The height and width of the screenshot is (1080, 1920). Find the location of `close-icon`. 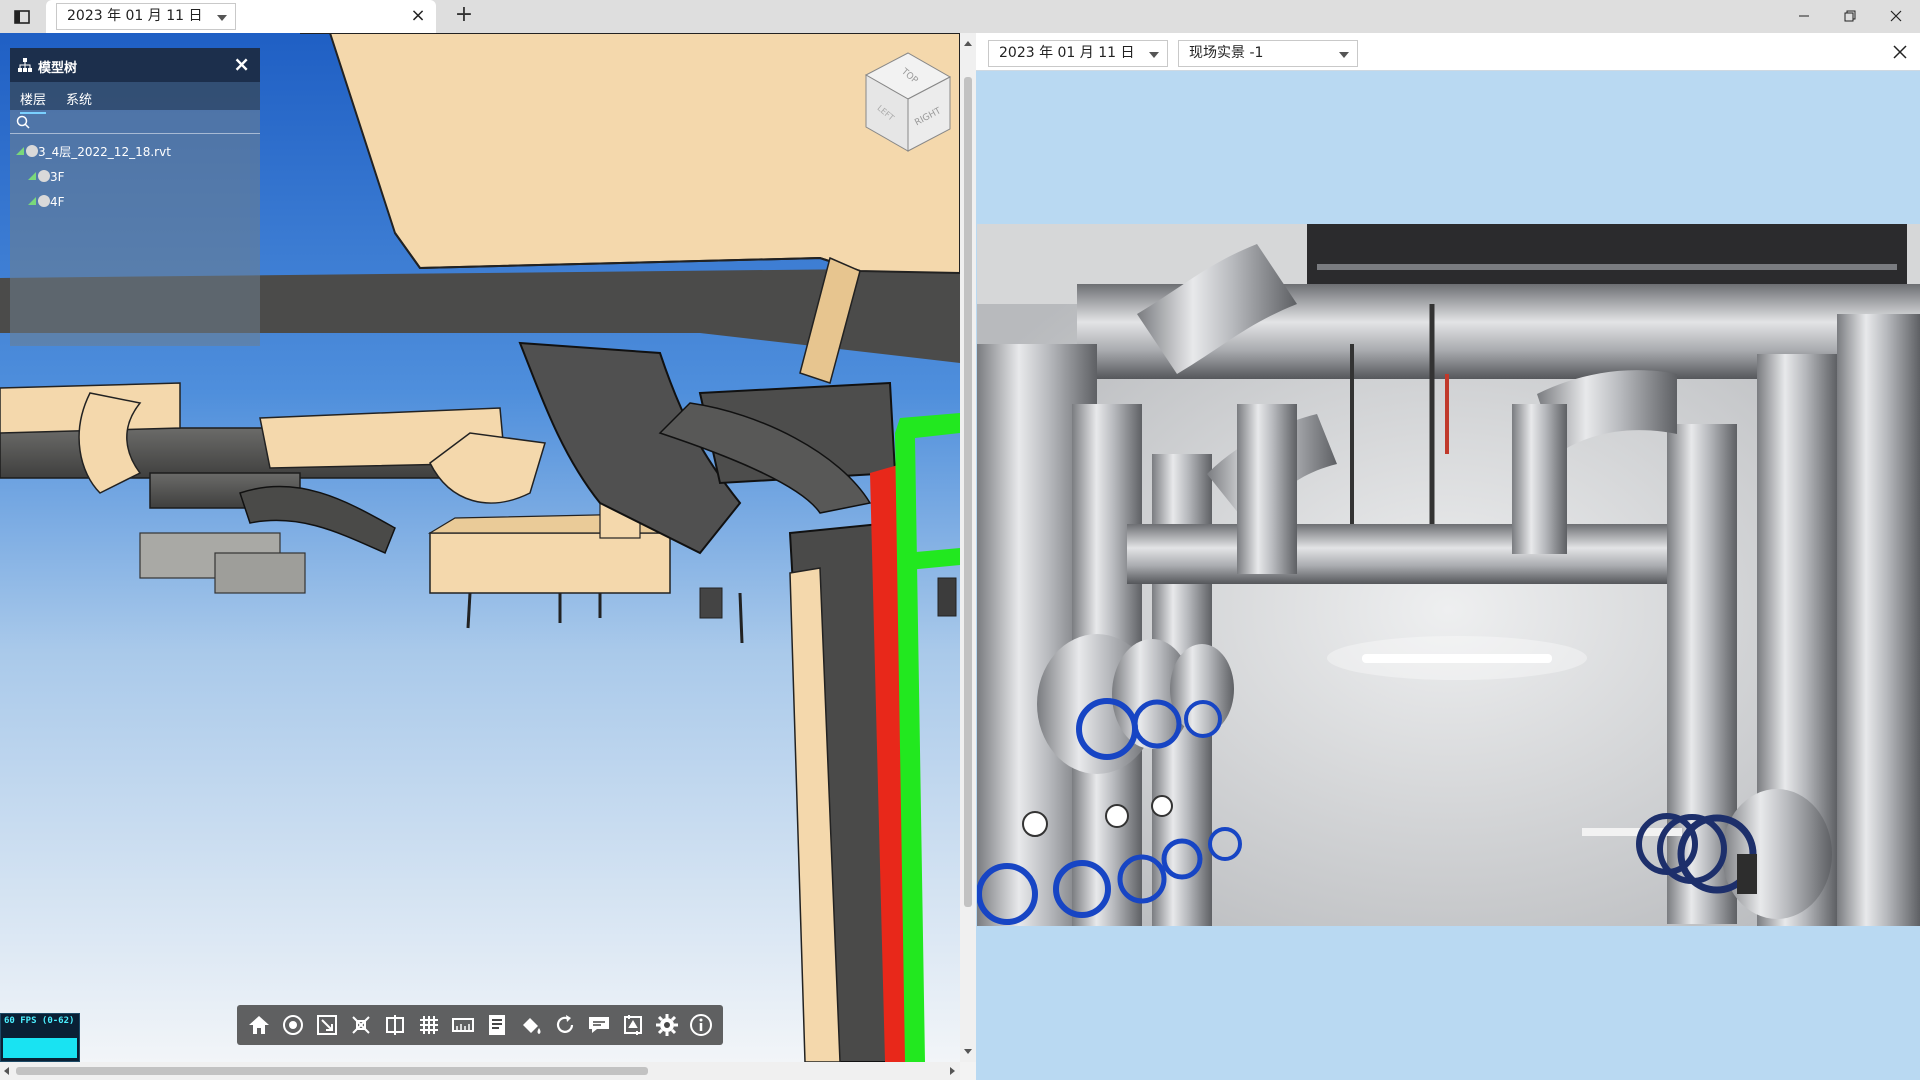

close-icon is located at coordinates (1900, 52).